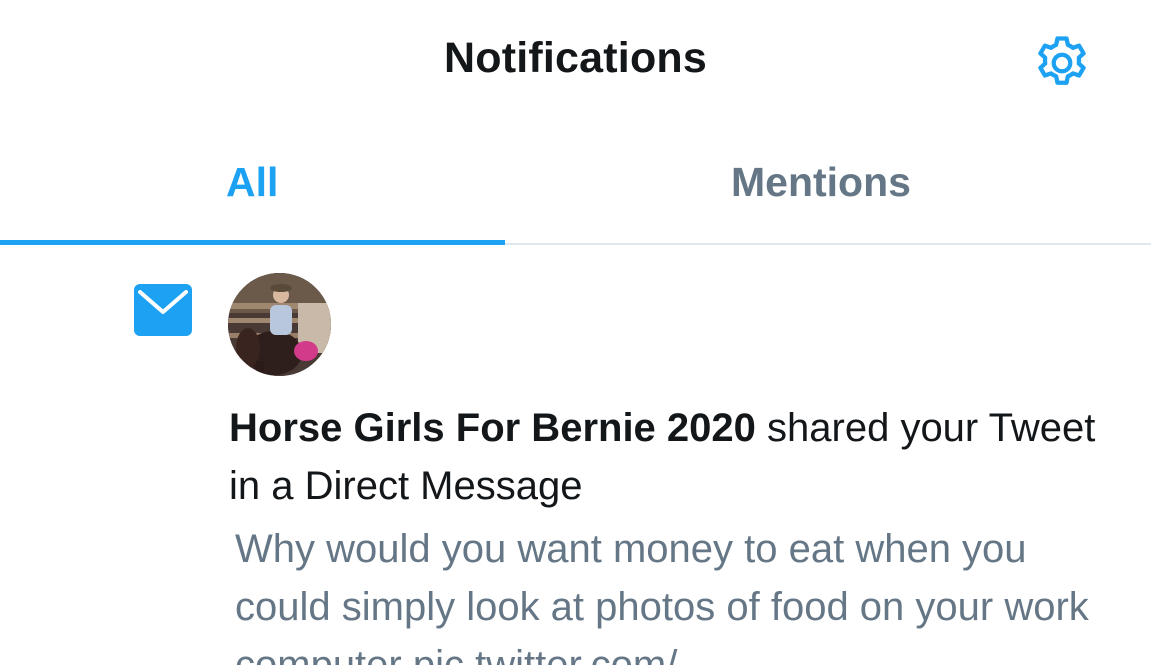 The height and width of the screenshot is (665, 1151). Describe the element at coordinates (575, 58) in the screenshot. I see `page-title: Notifications` at that location.